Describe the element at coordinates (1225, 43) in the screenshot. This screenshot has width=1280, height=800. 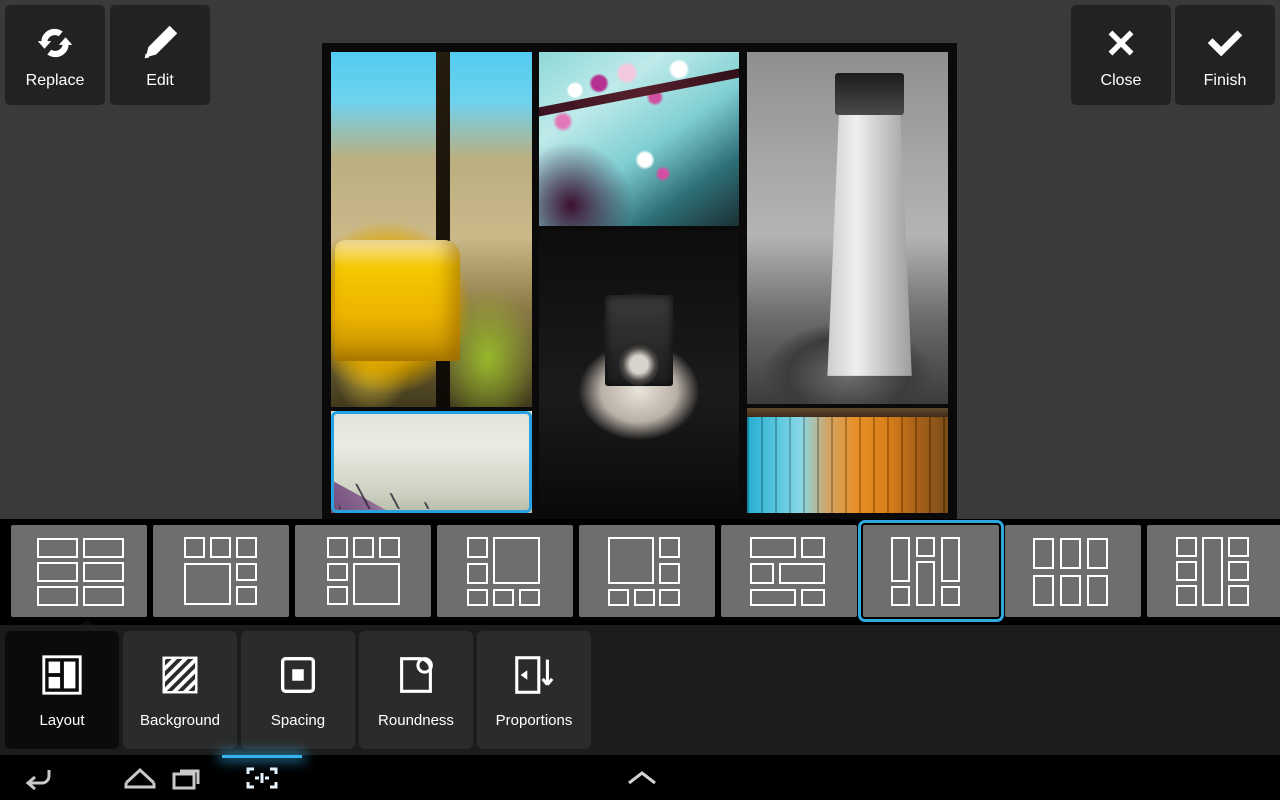
I see `checkmark-icon` at that location.